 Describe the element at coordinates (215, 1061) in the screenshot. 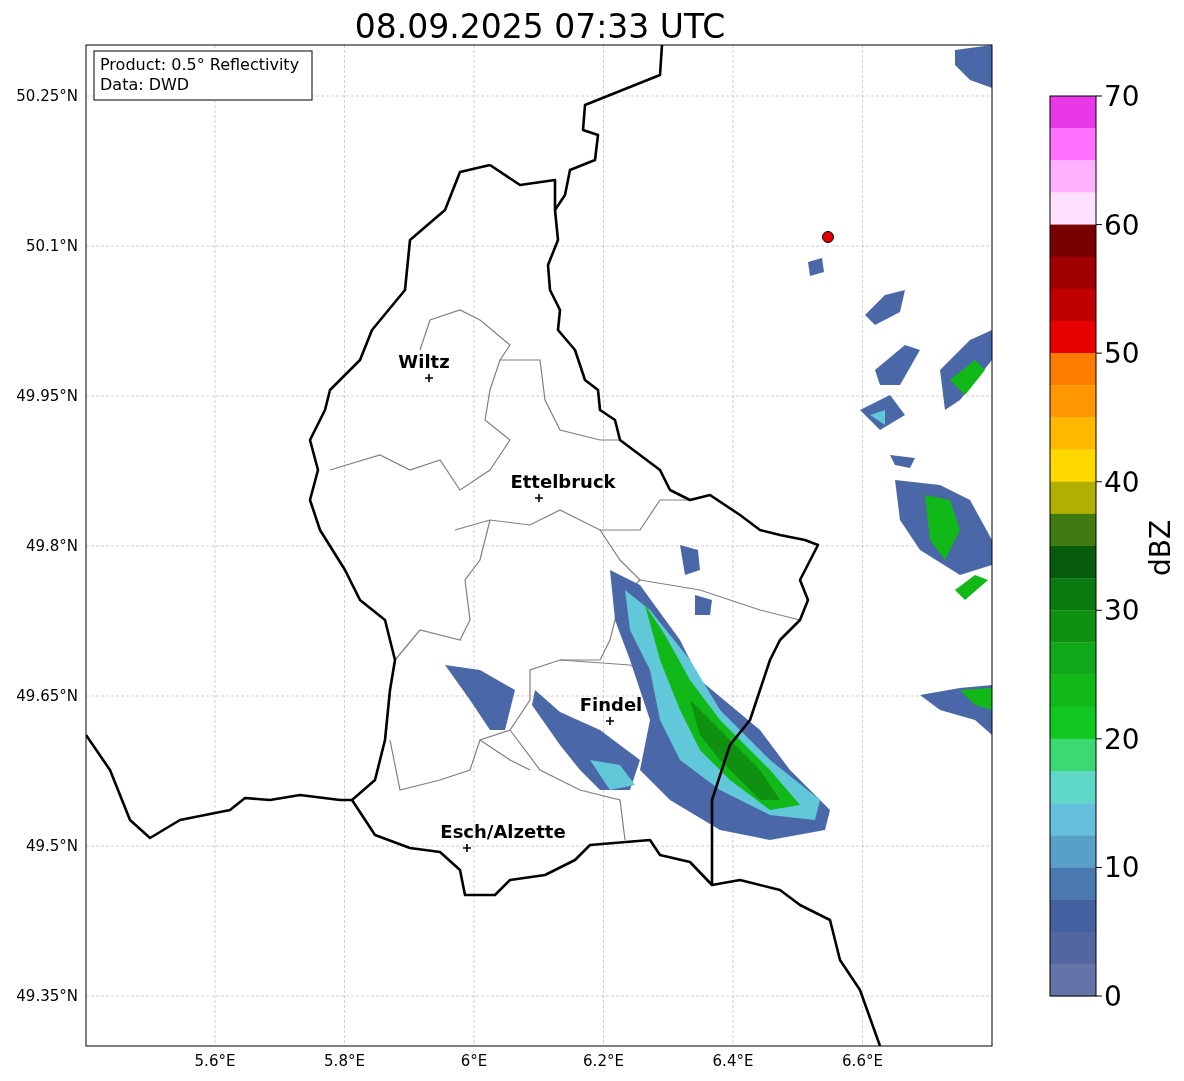

I see `longitude-label: 5.6°E` at that location.